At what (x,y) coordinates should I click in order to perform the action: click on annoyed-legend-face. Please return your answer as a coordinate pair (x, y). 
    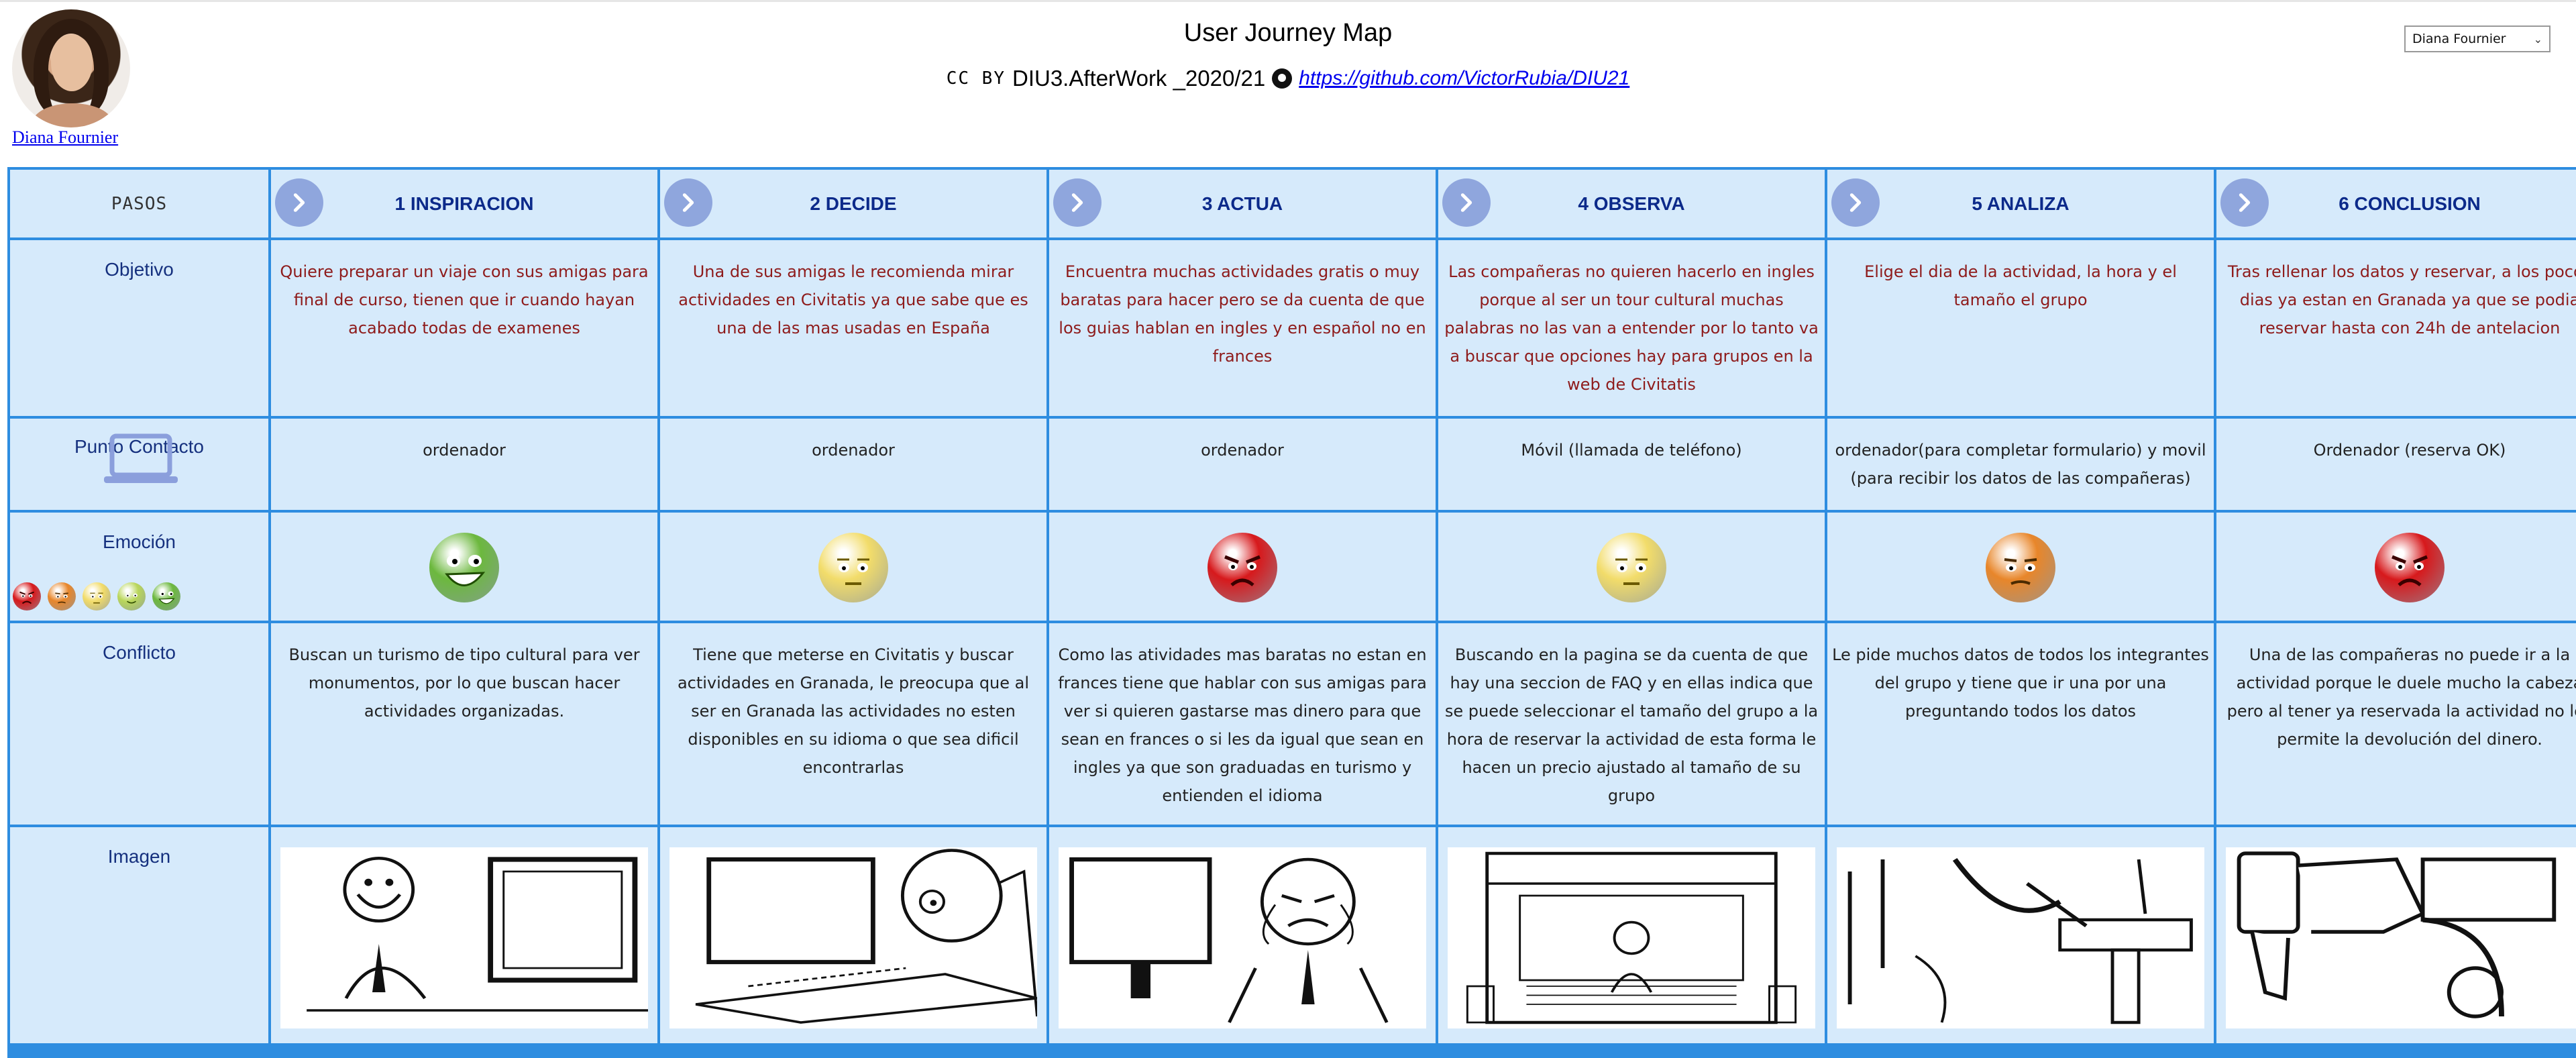
    Looking at the image, I should click on (62, 596).